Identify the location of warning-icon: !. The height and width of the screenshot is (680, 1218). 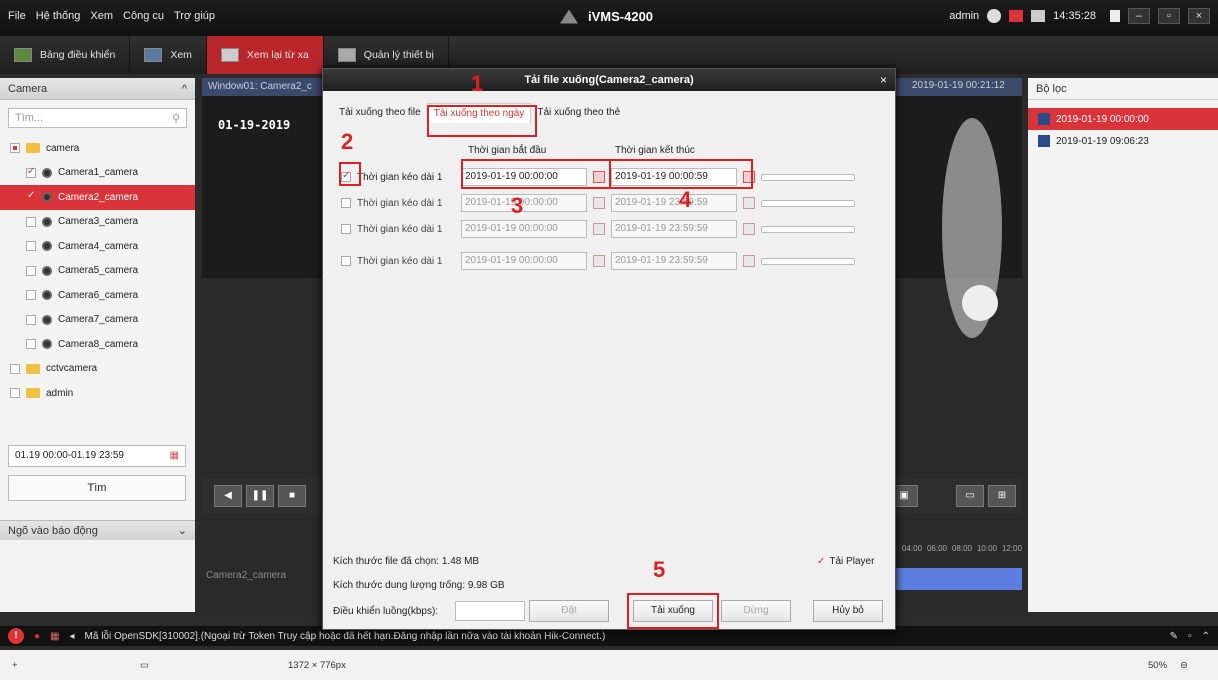
(16, 636).